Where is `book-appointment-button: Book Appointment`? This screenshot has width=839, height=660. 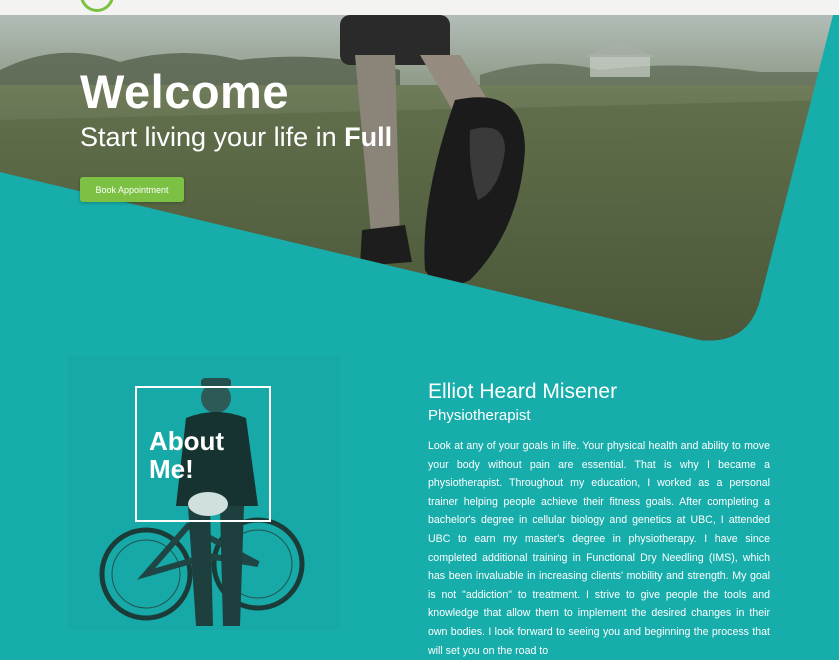 book-appointment-button: Book Appointment is located at coordinates (132, 189).